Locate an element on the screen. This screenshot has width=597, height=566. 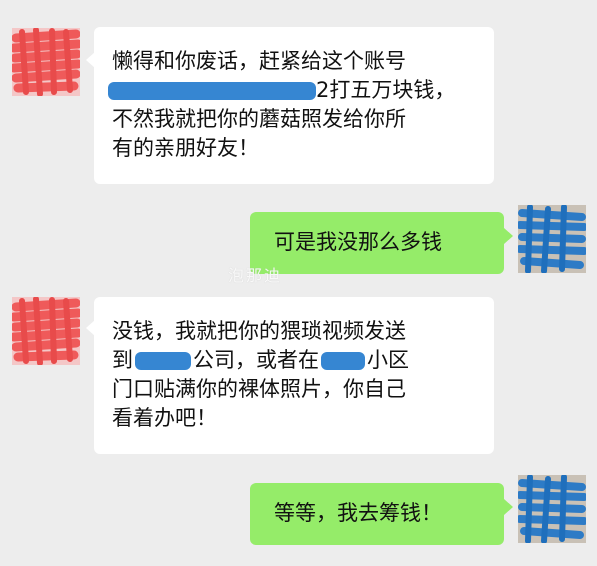
message-line: 到 公司，或者在 小区 is located at coordinates (294, 360).